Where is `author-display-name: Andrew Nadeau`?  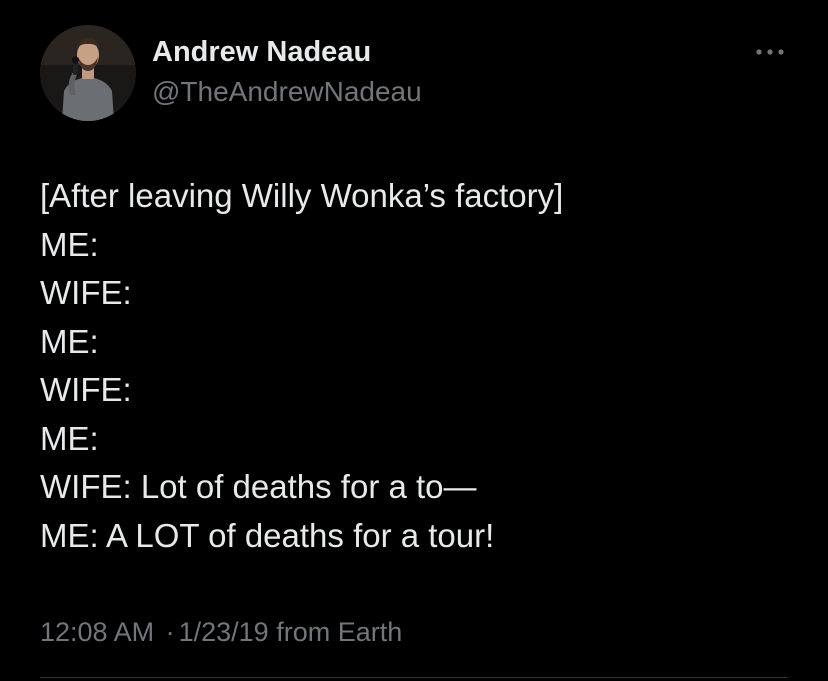 author-display-name: Andrew Nadeau is located at coordinates (261, 52).